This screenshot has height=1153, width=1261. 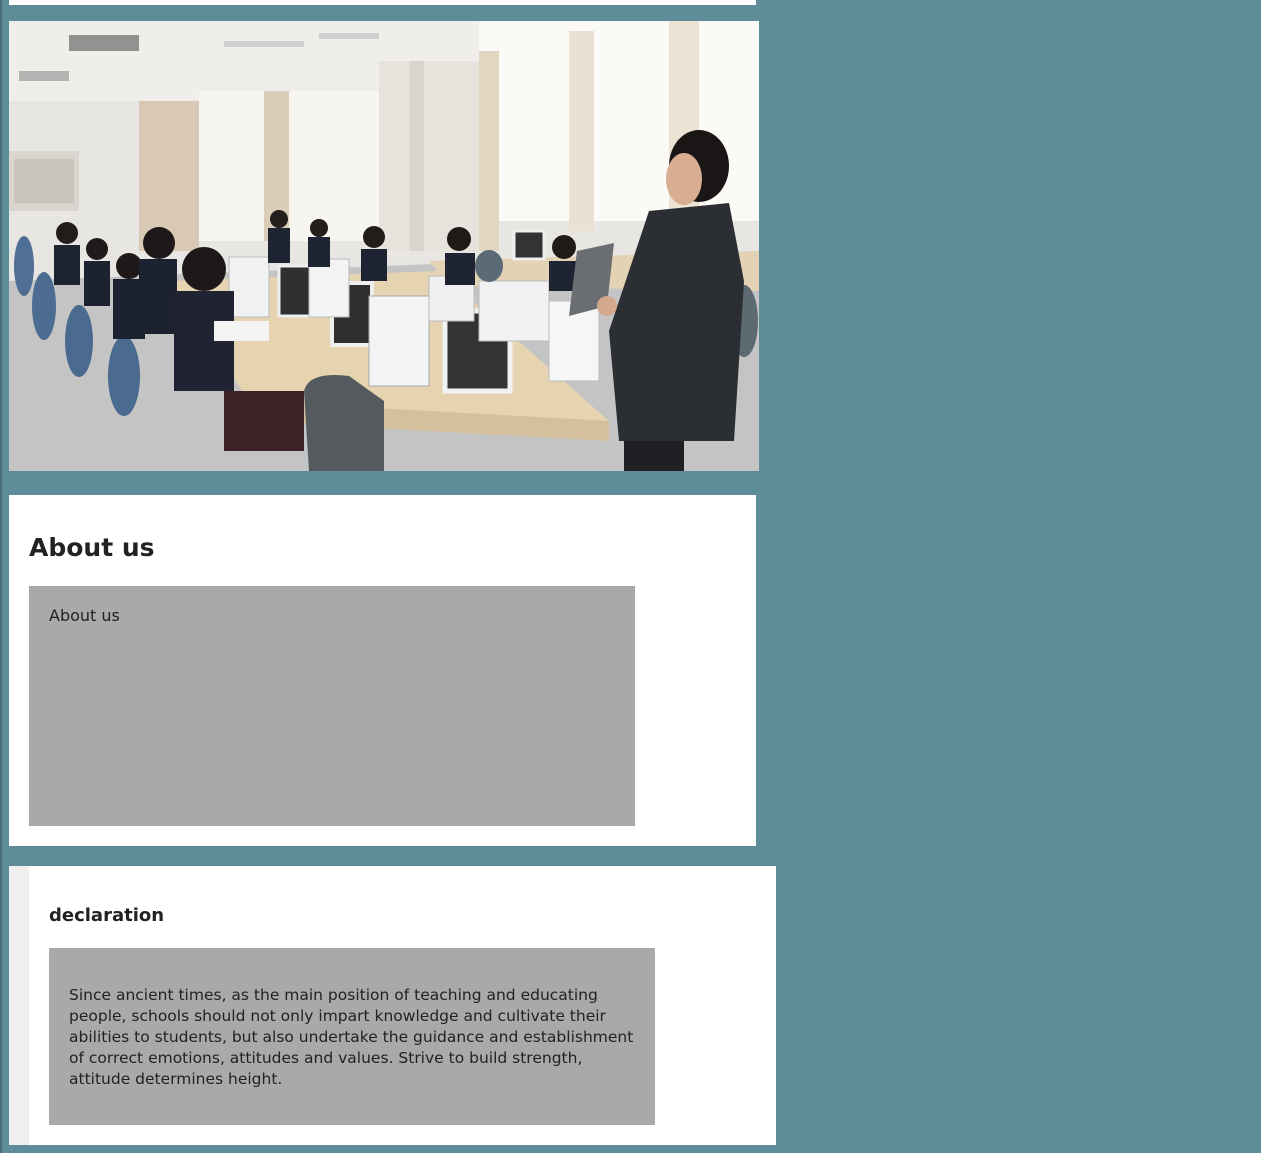 What do you see at coordinates (107, 915) in the screenshot?
I see `declaration-heading: declaration` at bounding box center [107, 915].